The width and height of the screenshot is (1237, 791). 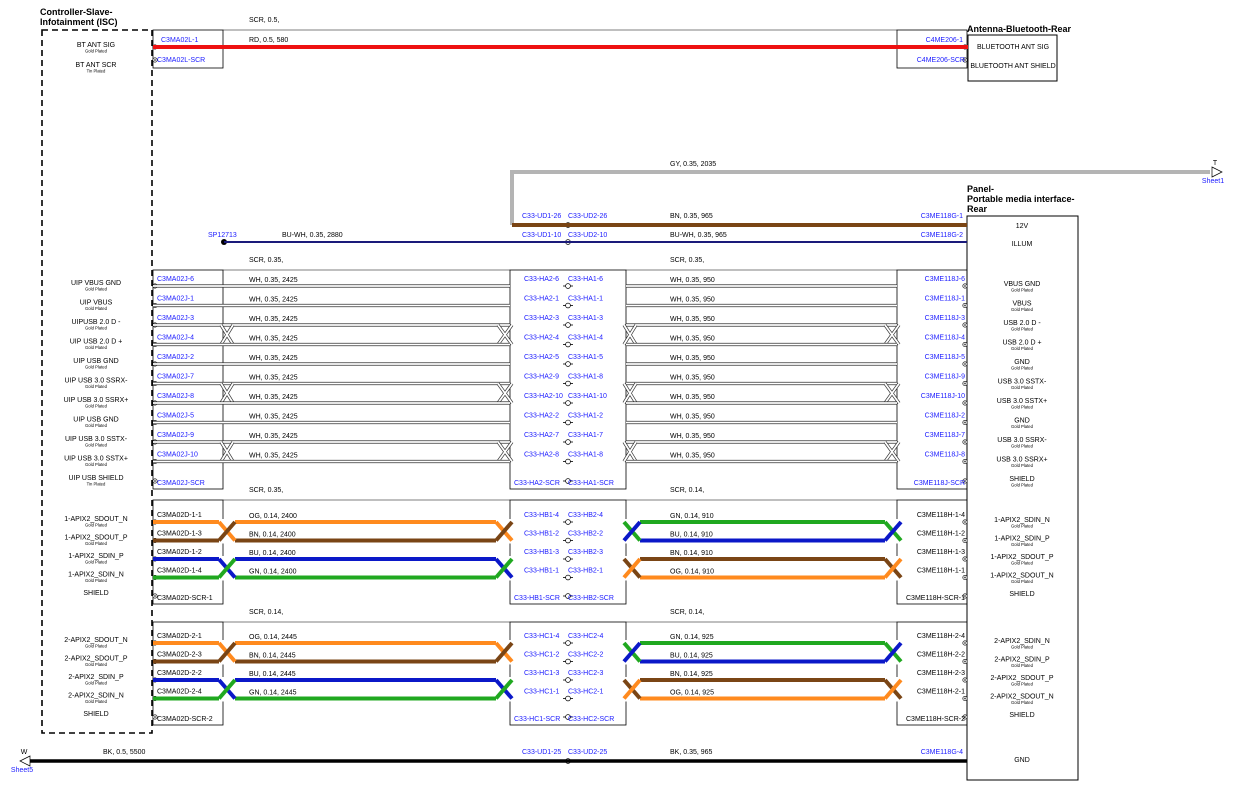 I want to click on connector-pin: C3MA02J-10, so click(x=177, y=455).